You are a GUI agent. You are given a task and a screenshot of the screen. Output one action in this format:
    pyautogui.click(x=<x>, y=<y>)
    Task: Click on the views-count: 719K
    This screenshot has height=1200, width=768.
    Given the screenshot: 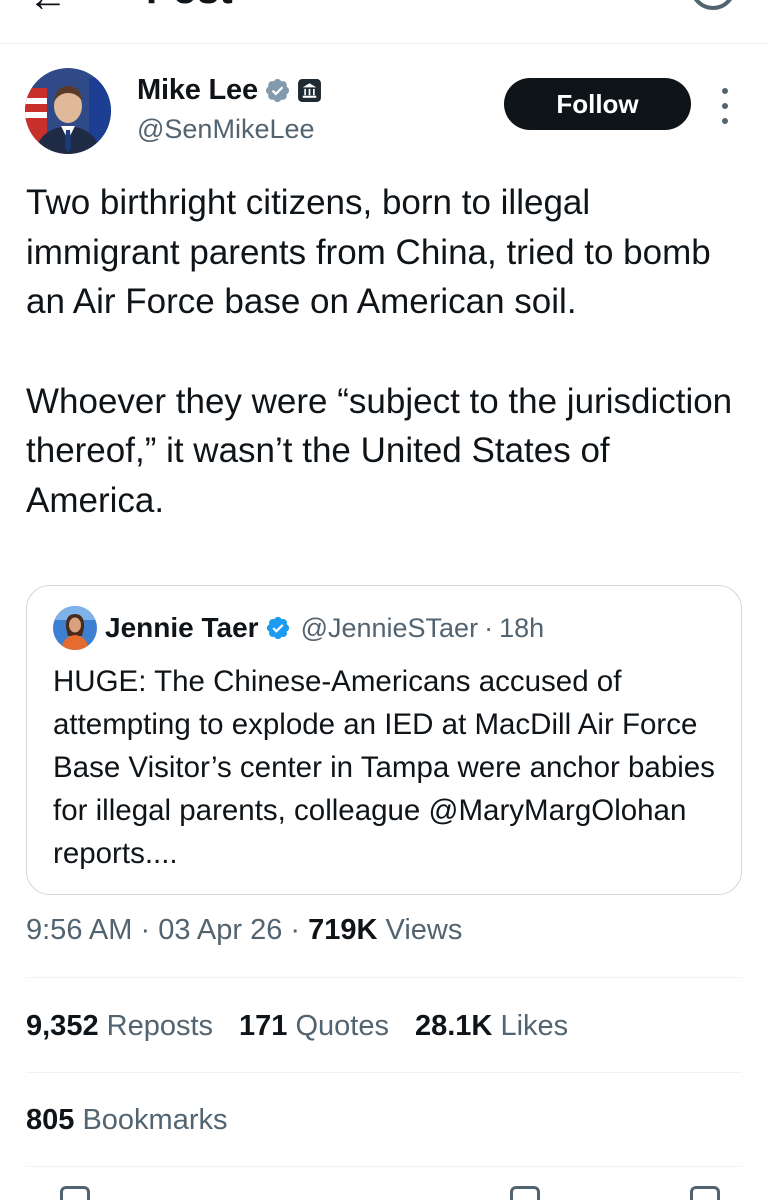 What is the action you would take?
    pyautogui.click(x=343, y=930)
    